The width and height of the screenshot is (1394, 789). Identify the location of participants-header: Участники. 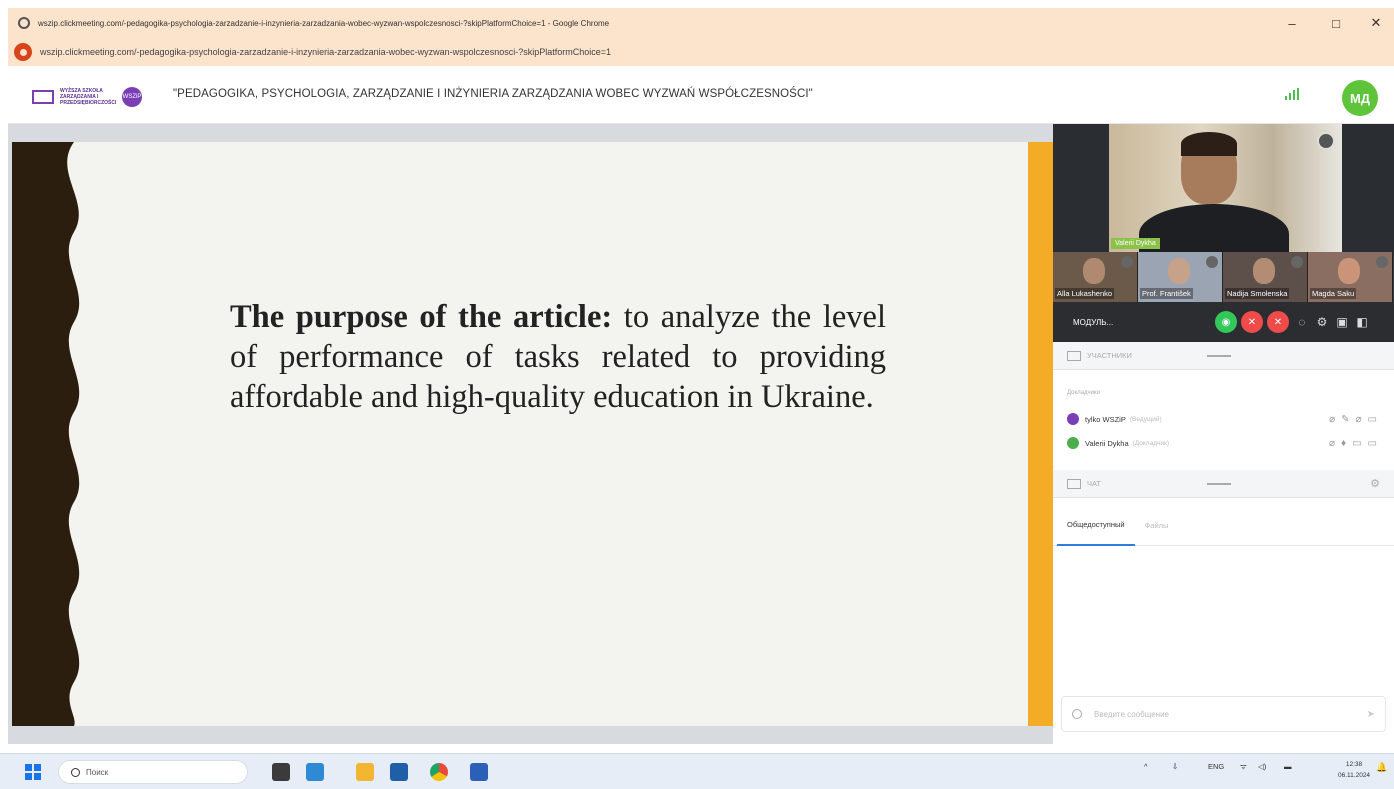
(1223, 356).